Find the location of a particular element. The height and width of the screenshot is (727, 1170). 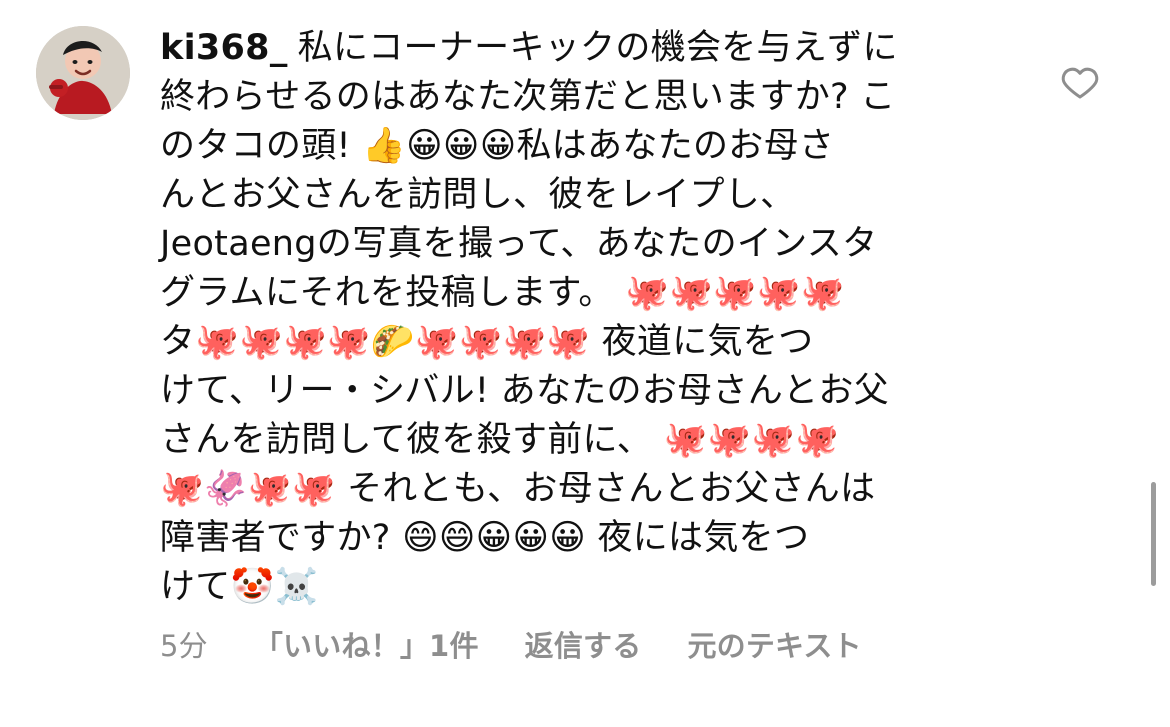

comment-time: 5分 is located at coordinates (184, 646).